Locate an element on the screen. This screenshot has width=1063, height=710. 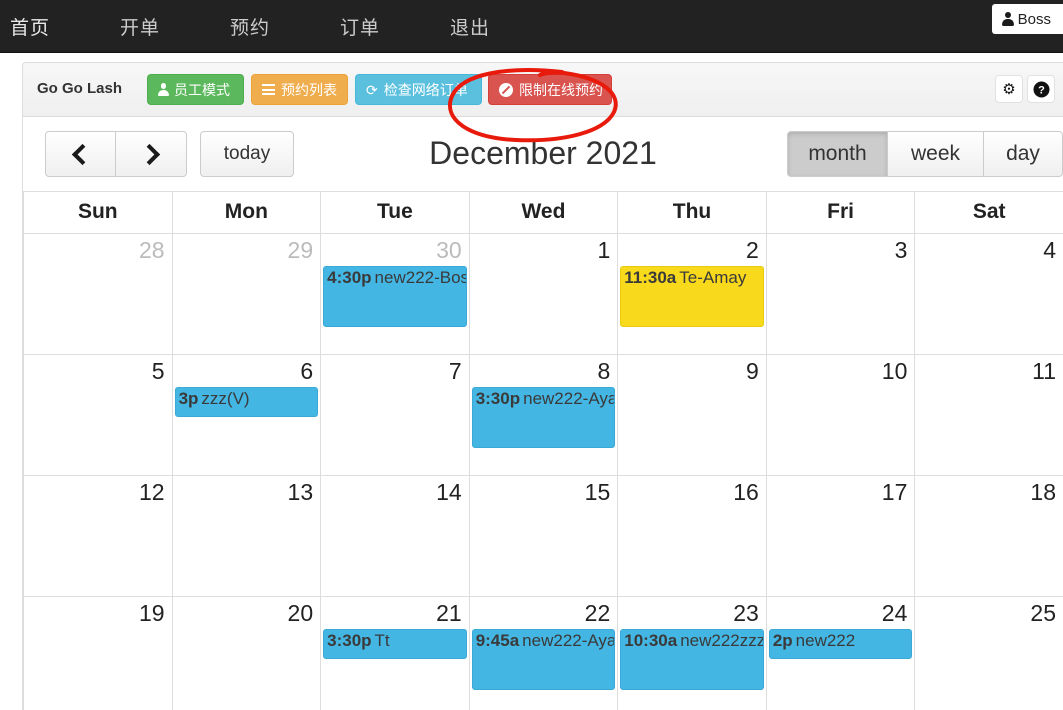
day-number: 21 is located at coordinates (449, 613).